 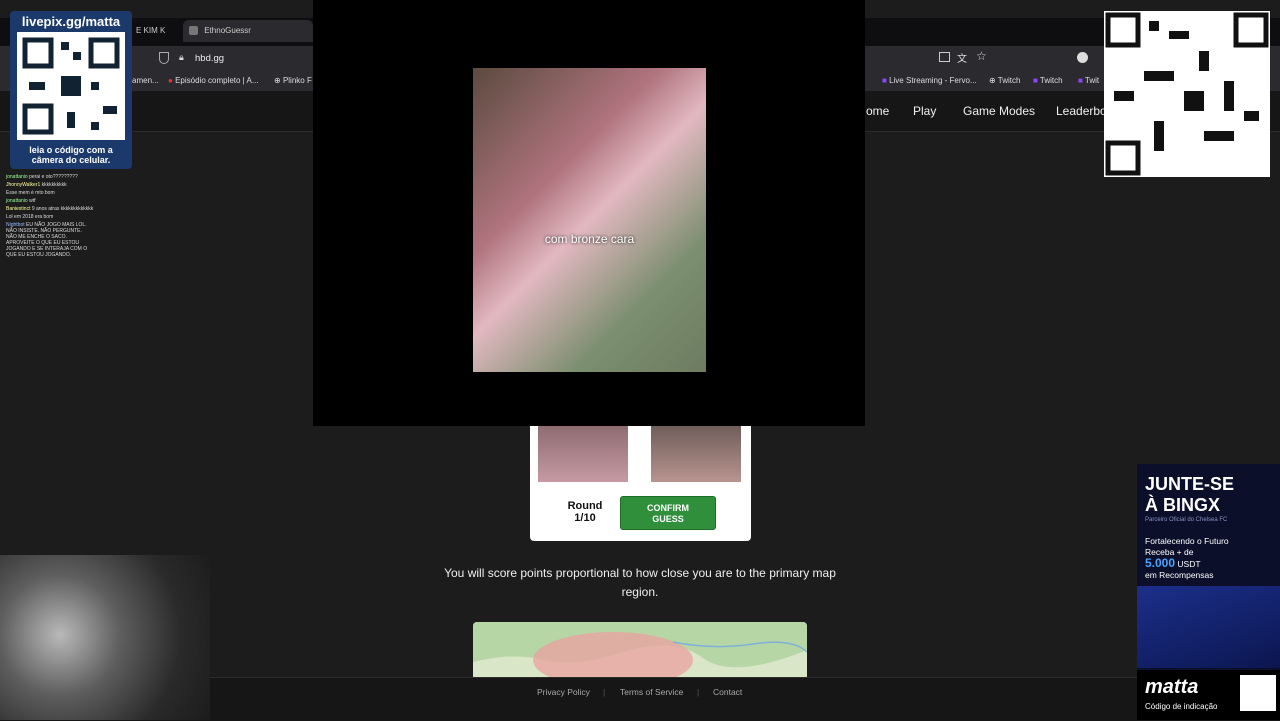 What do you see at coordinates (1082, 57) in the screenshot?
I see `extension-icon` at bounding box center [1082, 57].